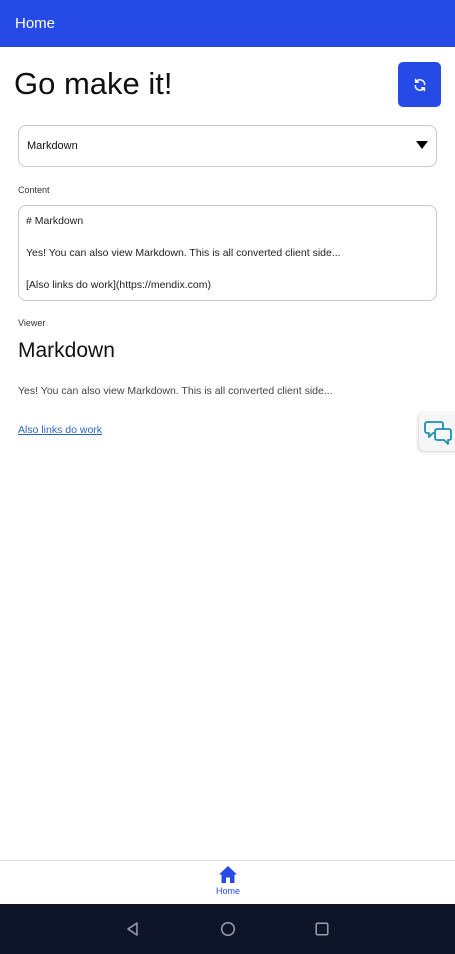 This screenshot has height=954, width=455. What do you see at coordinates (227, 23) in the screenshot?
I see `top-app-bar: Home` at bounding box center [227, 23].